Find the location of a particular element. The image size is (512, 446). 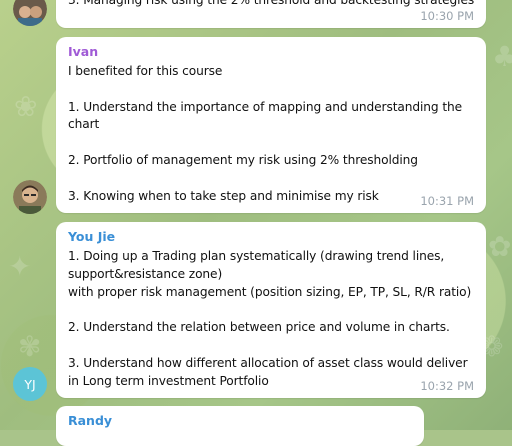

message-time: 10:32 PM is located at coordinates (447, 386).